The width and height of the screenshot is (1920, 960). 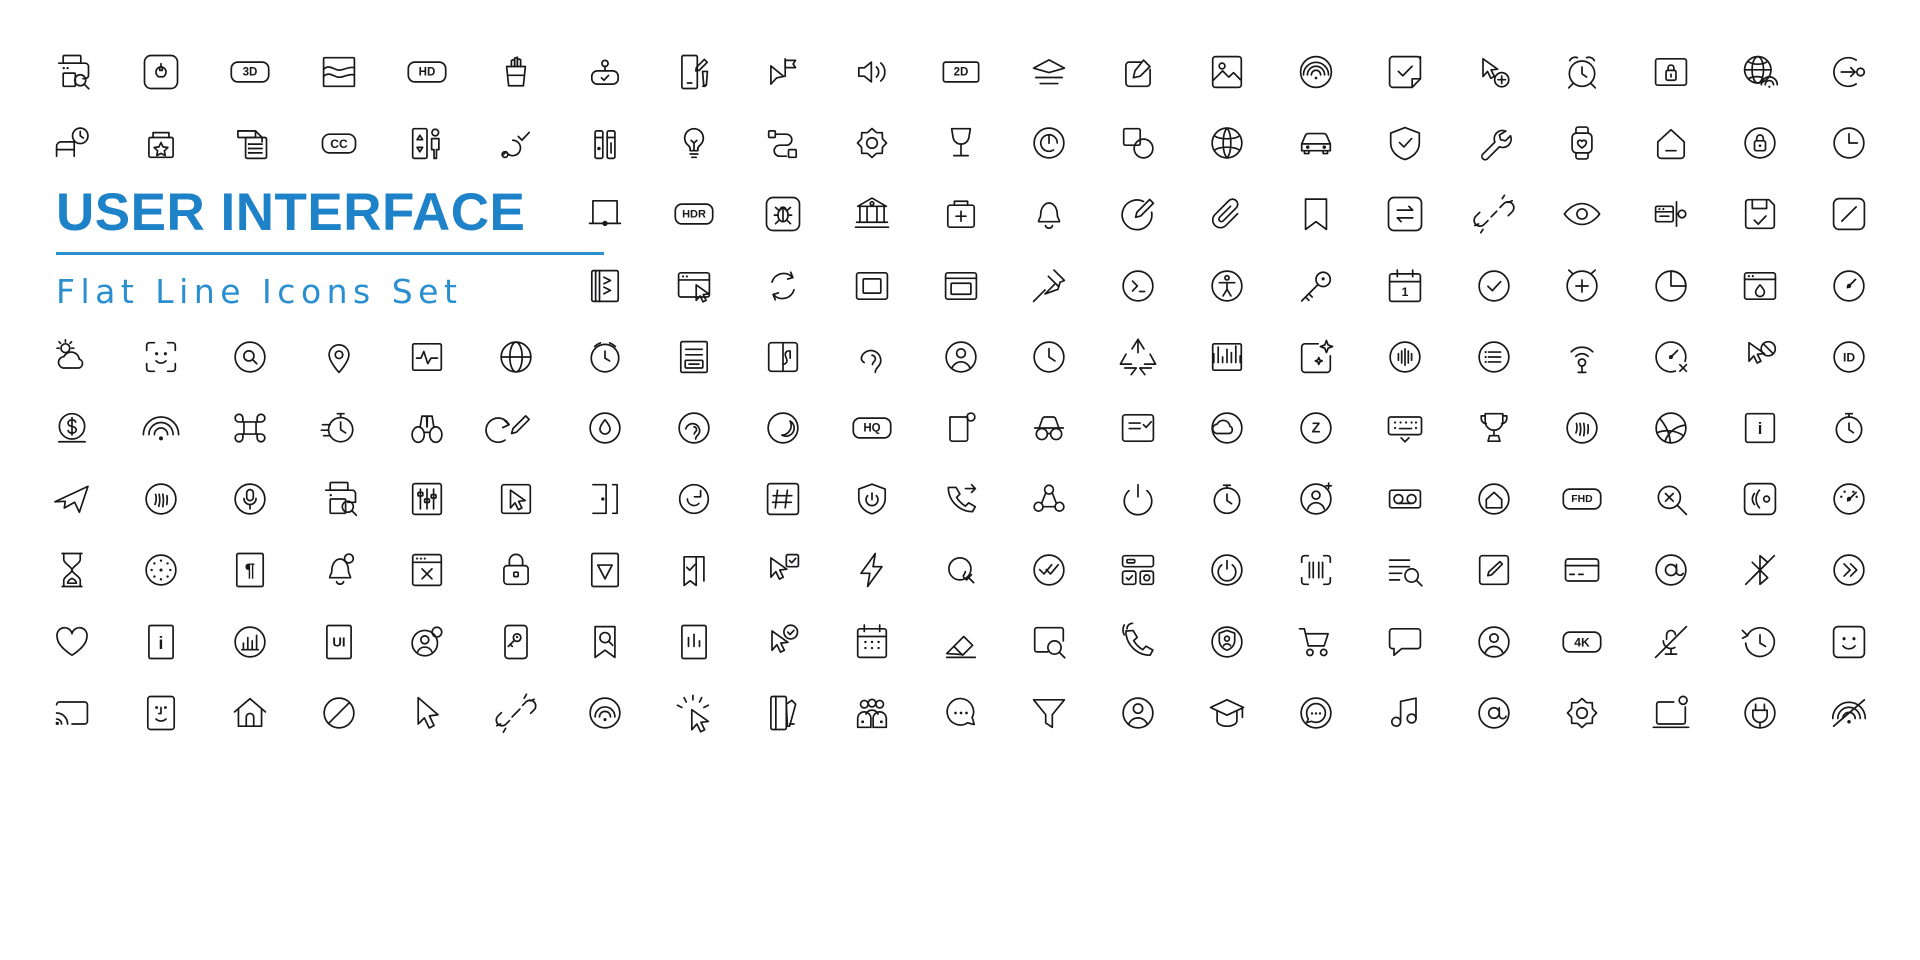 What do you see at coordinates (1405, 143) in the screenshot?
I see `shield-check-icon` at bounding box center [1405, 143].